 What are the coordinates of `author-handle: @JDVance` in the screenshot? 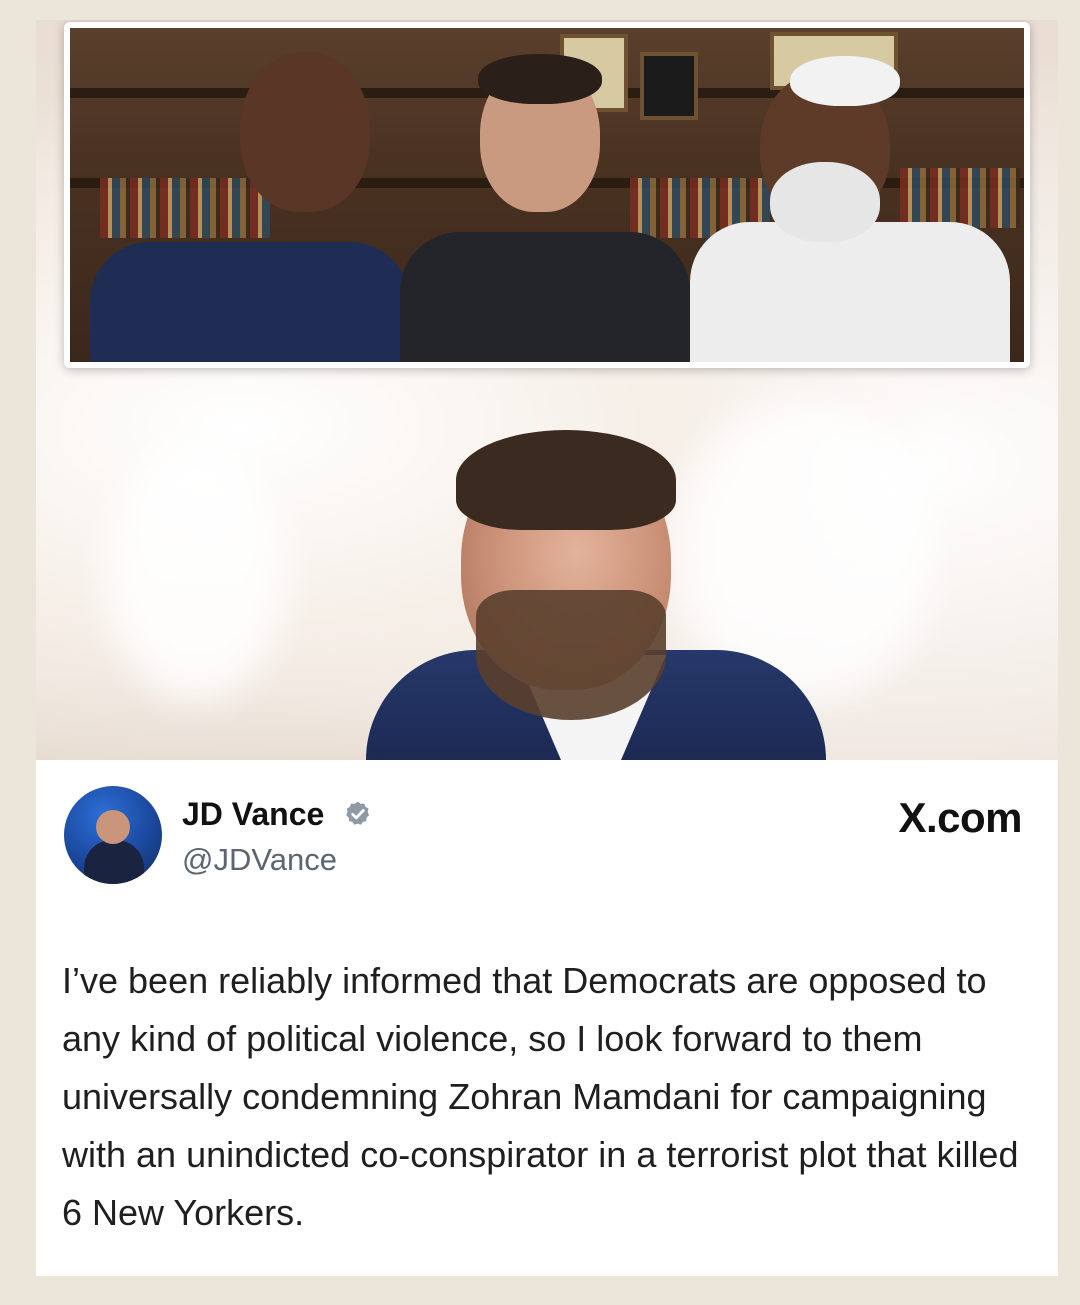 It's located at (259, 860).